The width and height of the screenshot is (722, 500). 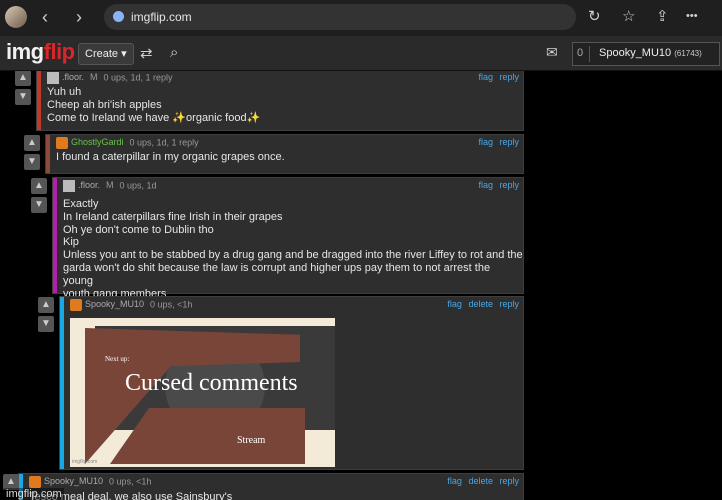 What do you see at coordinates (45, 17) in the screenshot?
I see `back-icon: ‹` at bounding box center [45, 17].